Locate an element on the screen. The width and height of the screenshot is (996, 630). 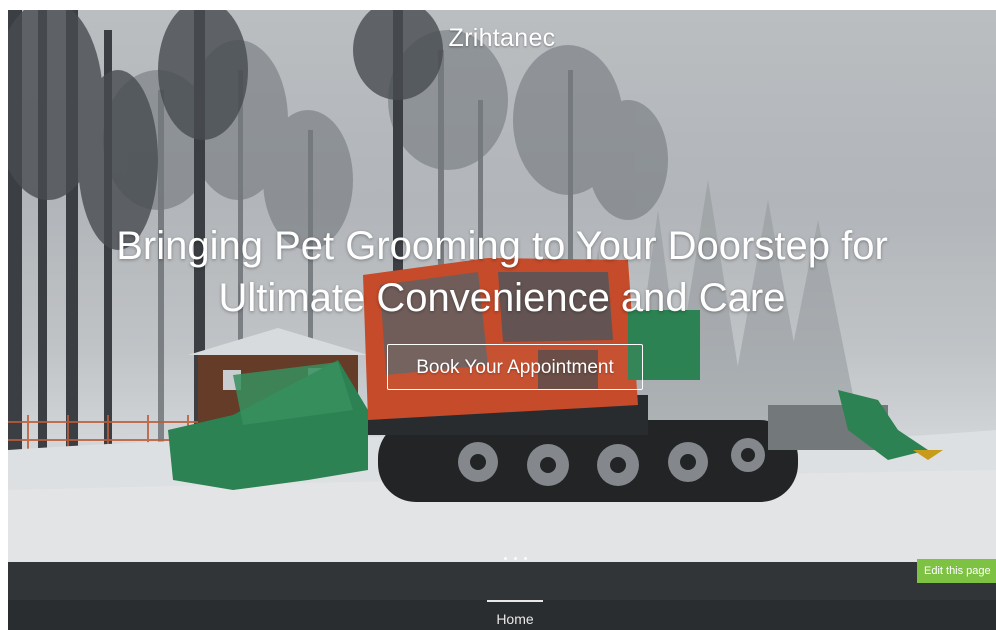
section-band is located at coordinates (502, 581).